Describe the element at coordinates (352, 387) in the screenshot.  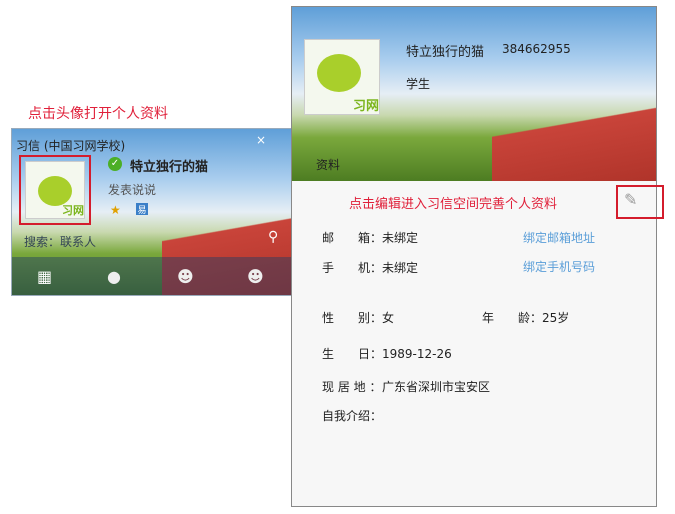
I see `residence-label: 现 居 地 ：` at that location.